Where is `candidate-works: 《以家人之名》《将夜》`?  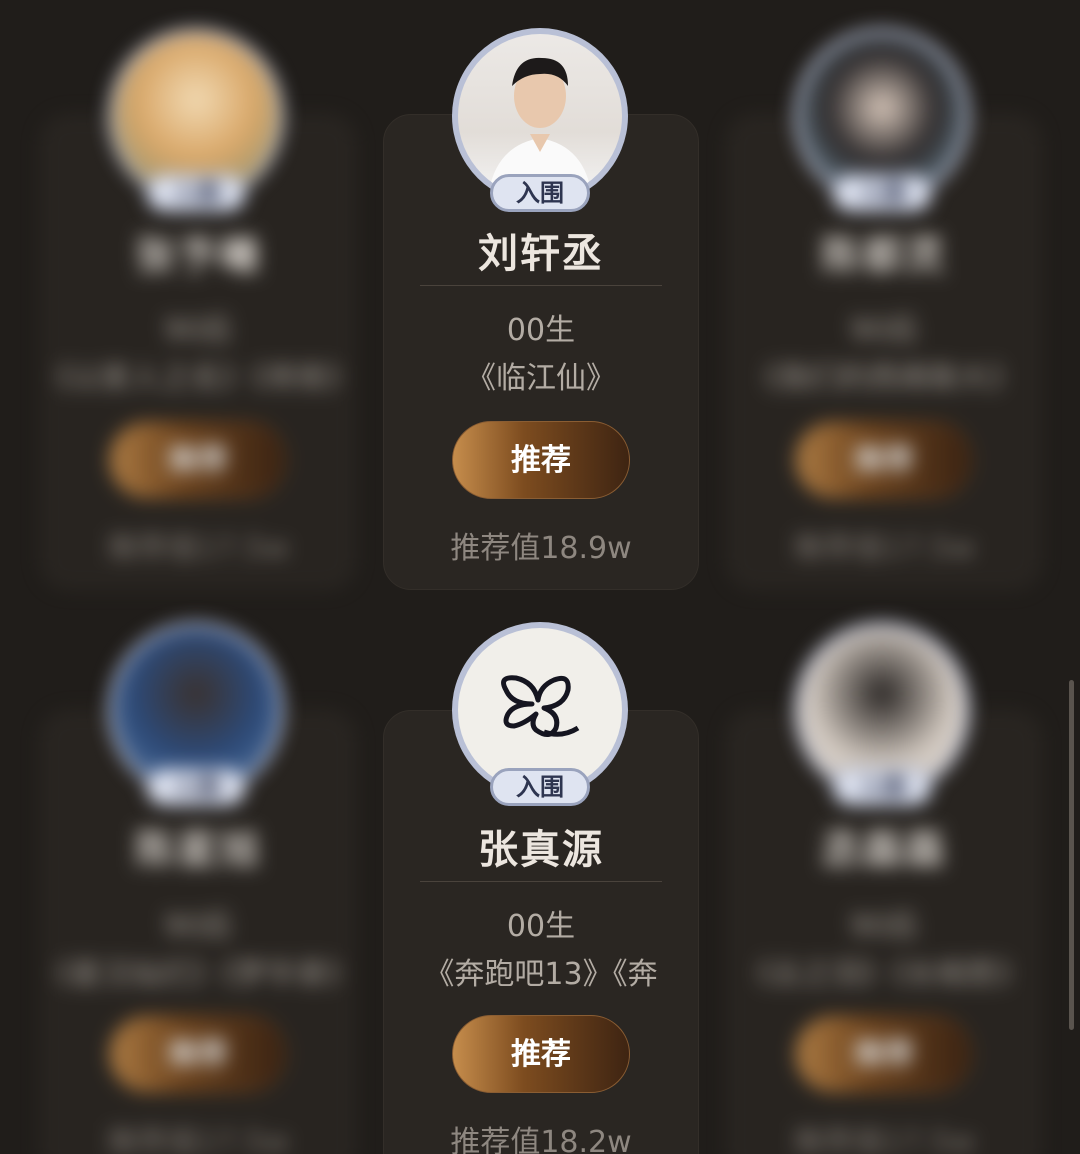
candidate-works: 《以家人之名》《将夜》 is located at coordinates (198, 378).